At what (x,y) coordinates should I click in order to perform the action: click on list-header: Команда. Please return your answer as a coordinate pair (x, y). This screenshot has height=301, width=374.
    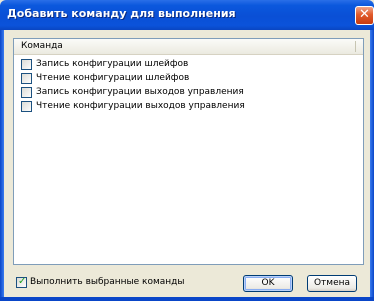
    Looking at the image, I should click on (188, 47).